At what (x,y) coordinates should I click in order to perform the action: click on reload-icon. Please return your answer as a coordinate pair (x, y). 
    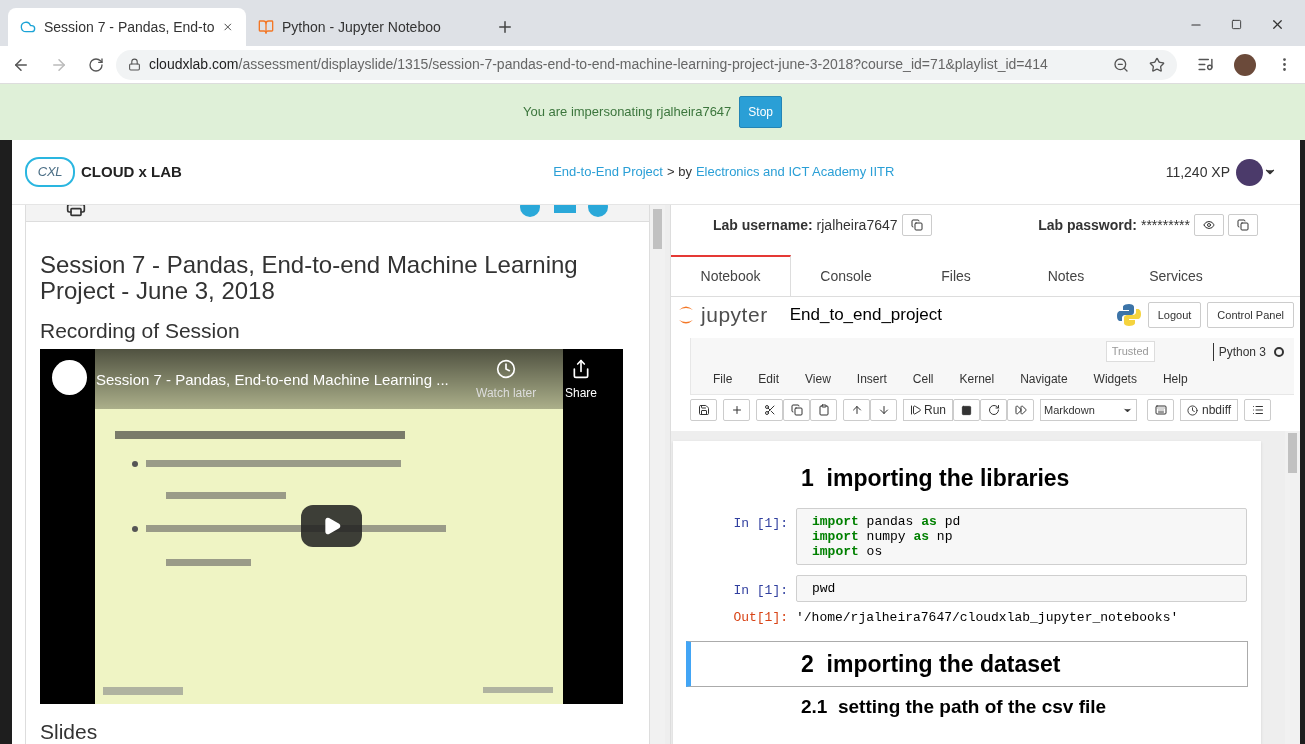
    Looking at the image, I should click on (96, 64).